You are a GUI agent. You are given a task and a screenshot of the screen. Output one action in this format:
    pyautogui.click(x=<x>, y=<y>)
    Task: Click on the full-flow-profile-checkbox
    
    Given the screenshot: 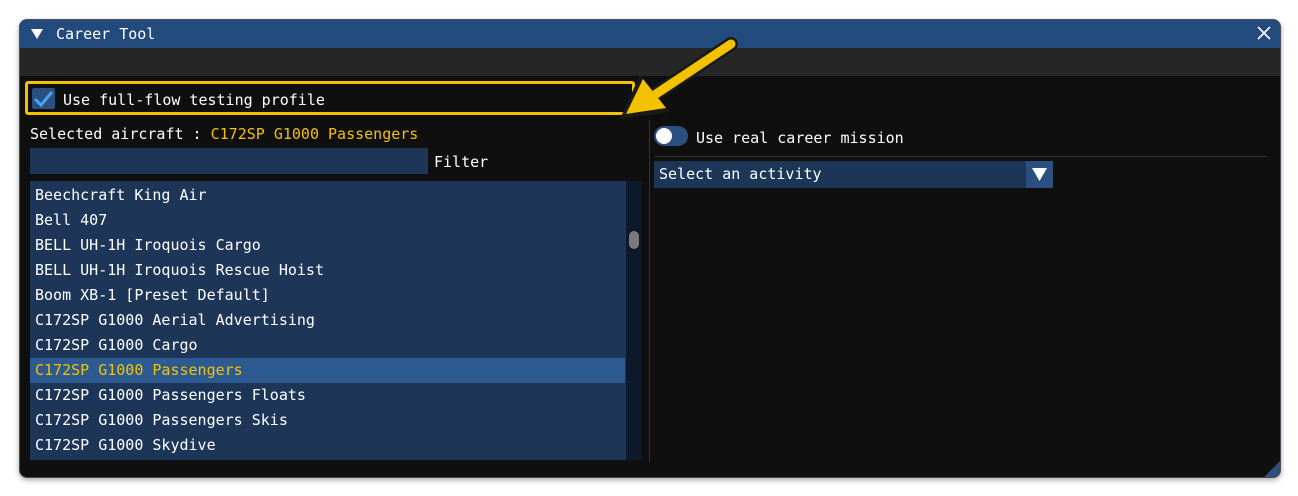 What is the action you would take?
    pyautogui.click(x=43, y=98)
    